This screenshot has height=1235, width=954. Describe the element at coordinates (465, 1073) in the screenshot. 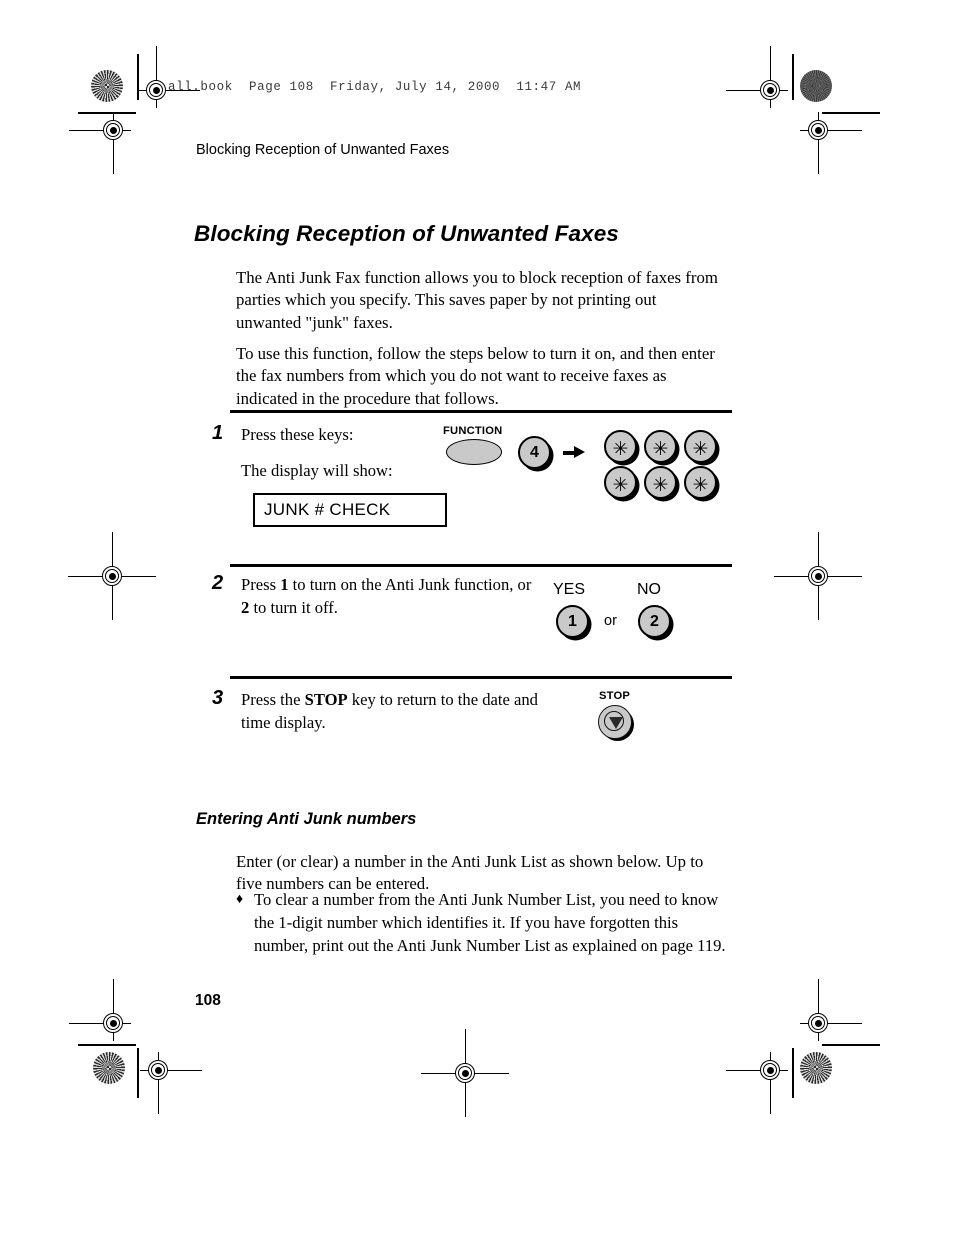

I see `registration-mark-bottom-center` at that location.